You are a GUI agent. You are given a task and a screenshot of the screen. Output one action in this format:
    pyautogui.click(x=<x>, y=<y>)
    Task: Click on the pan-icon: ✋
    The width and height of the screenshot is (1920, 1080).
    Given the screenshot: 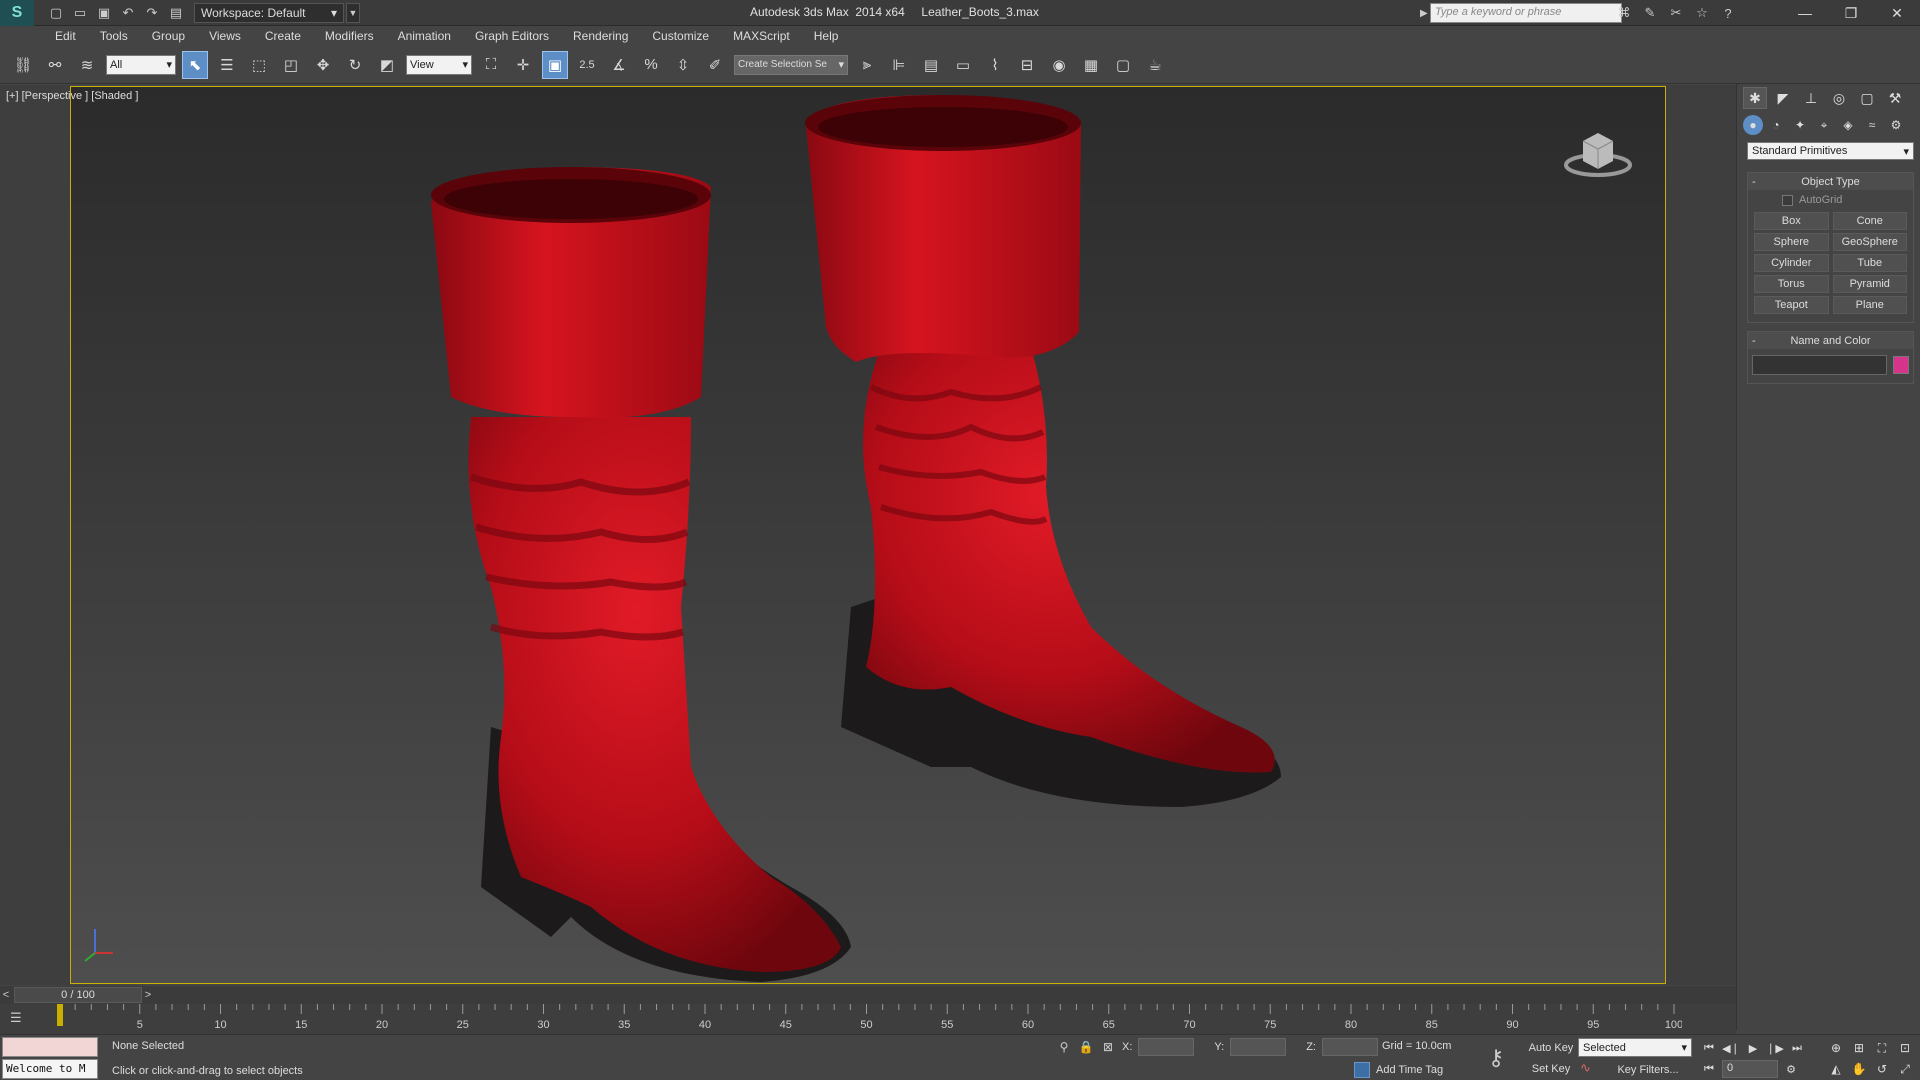 What is the action you would take?
    pyautogui.click(x=1859, y=1069)
    